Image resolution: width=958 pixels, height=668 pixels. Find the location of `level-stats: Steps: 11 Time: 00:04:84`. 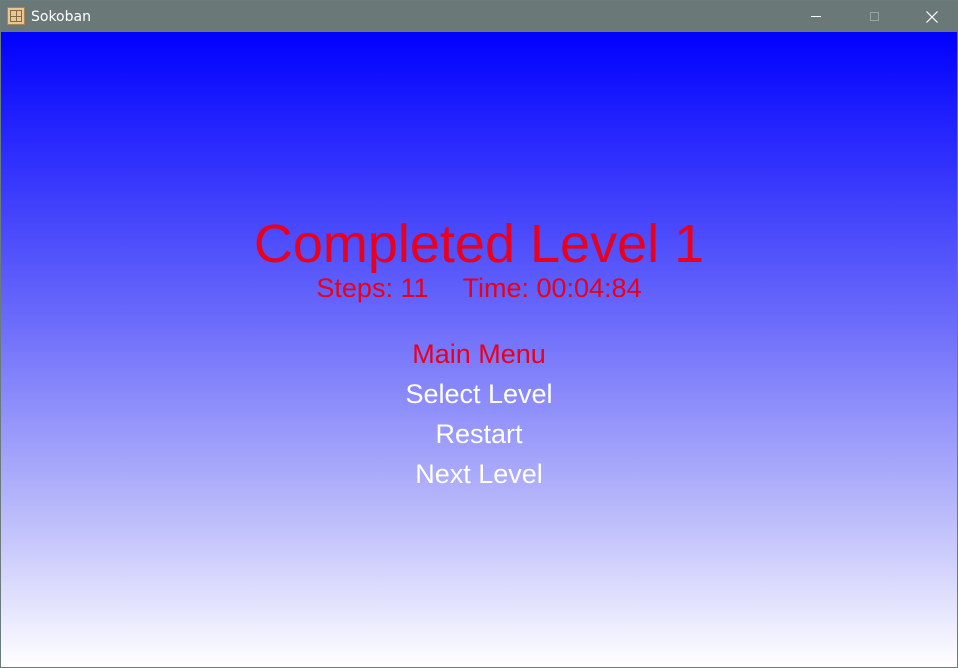

level-stats: Steps: 11 Time: 00:04:84 is located at coordinates (479, 288).